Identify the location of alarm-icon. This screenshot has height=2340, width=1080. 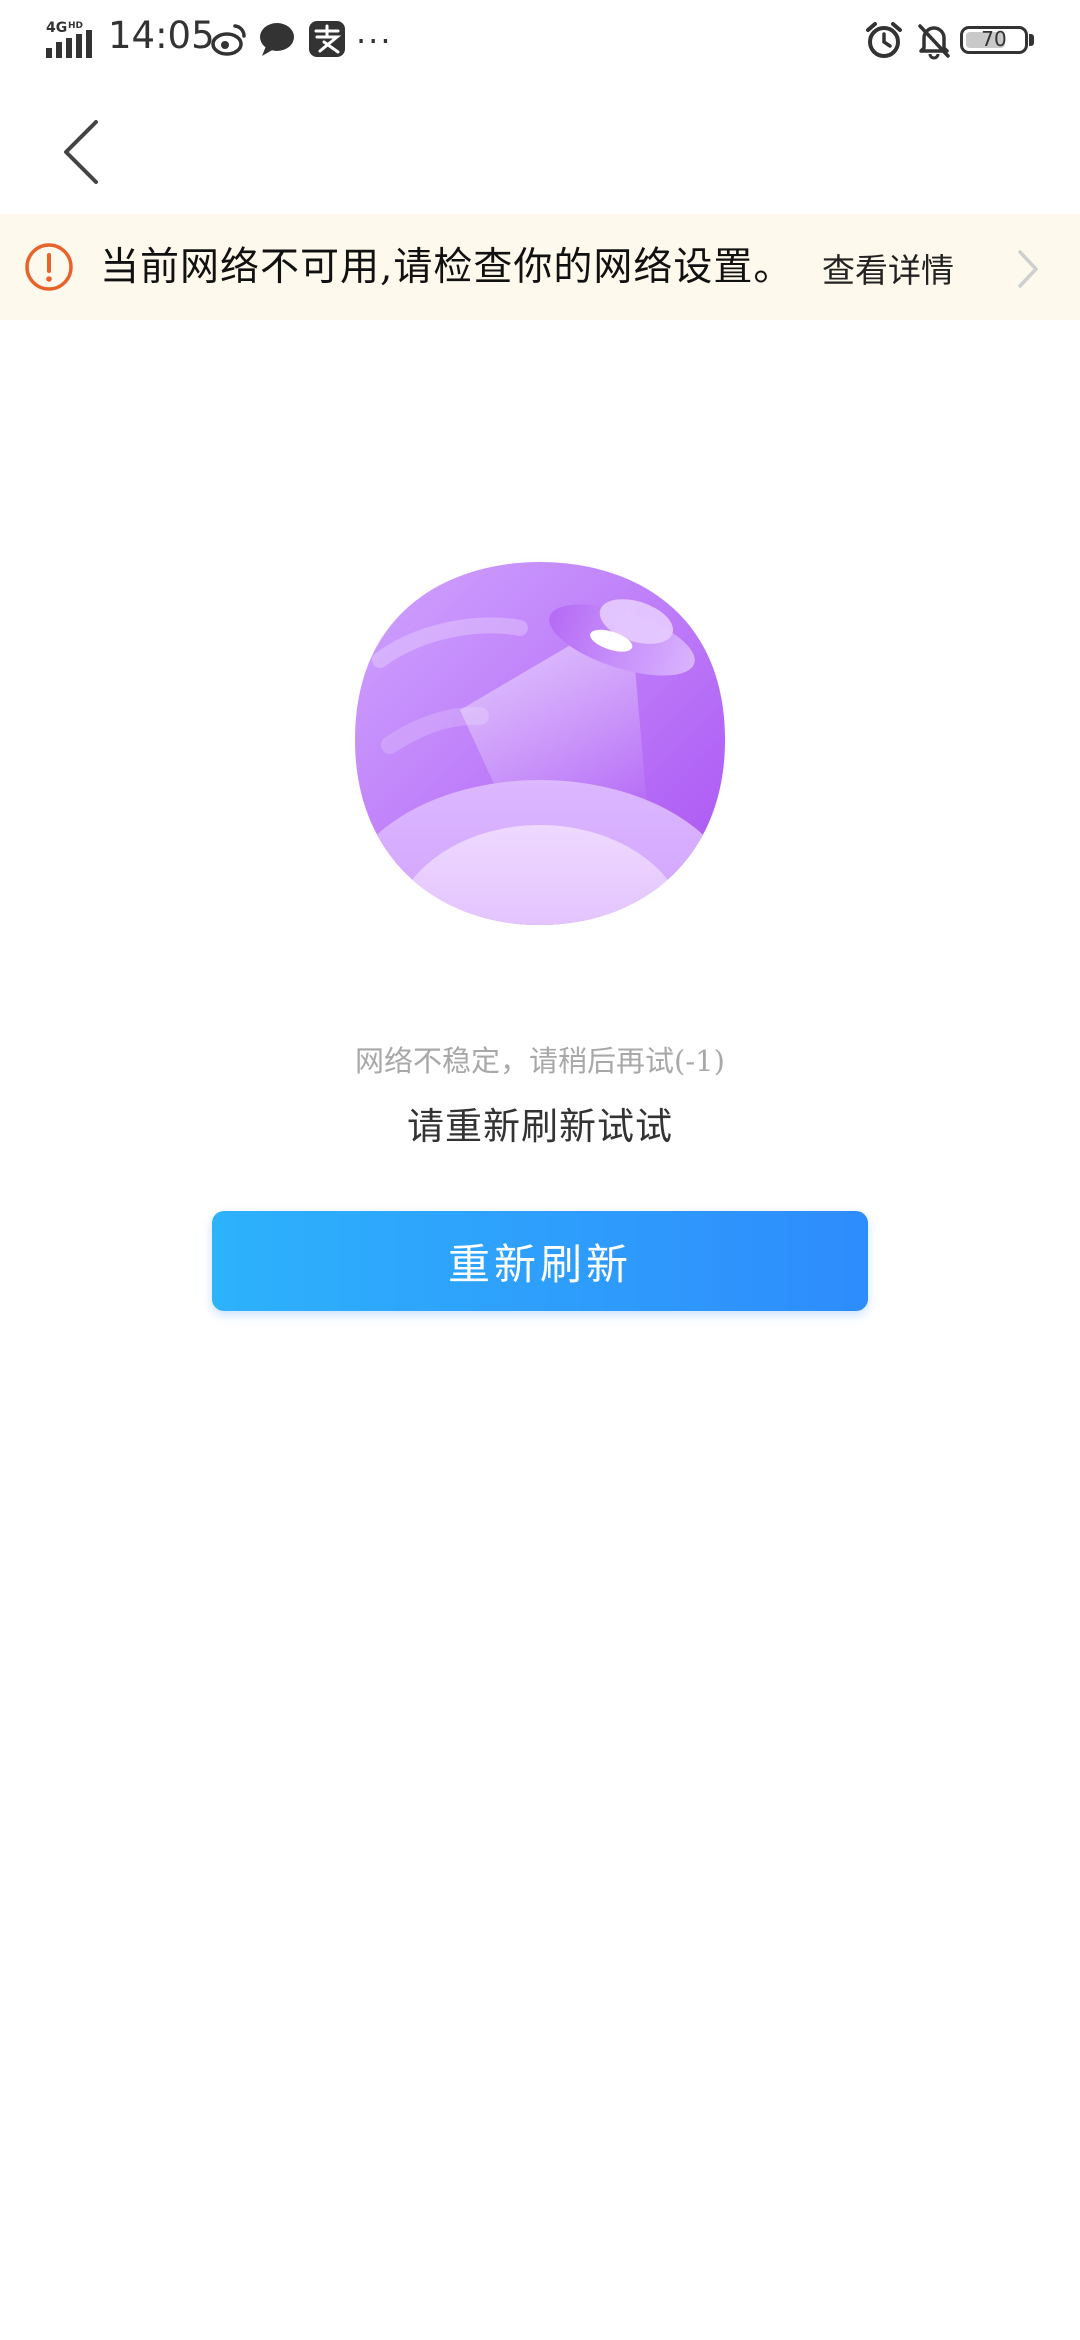
(884, 40).